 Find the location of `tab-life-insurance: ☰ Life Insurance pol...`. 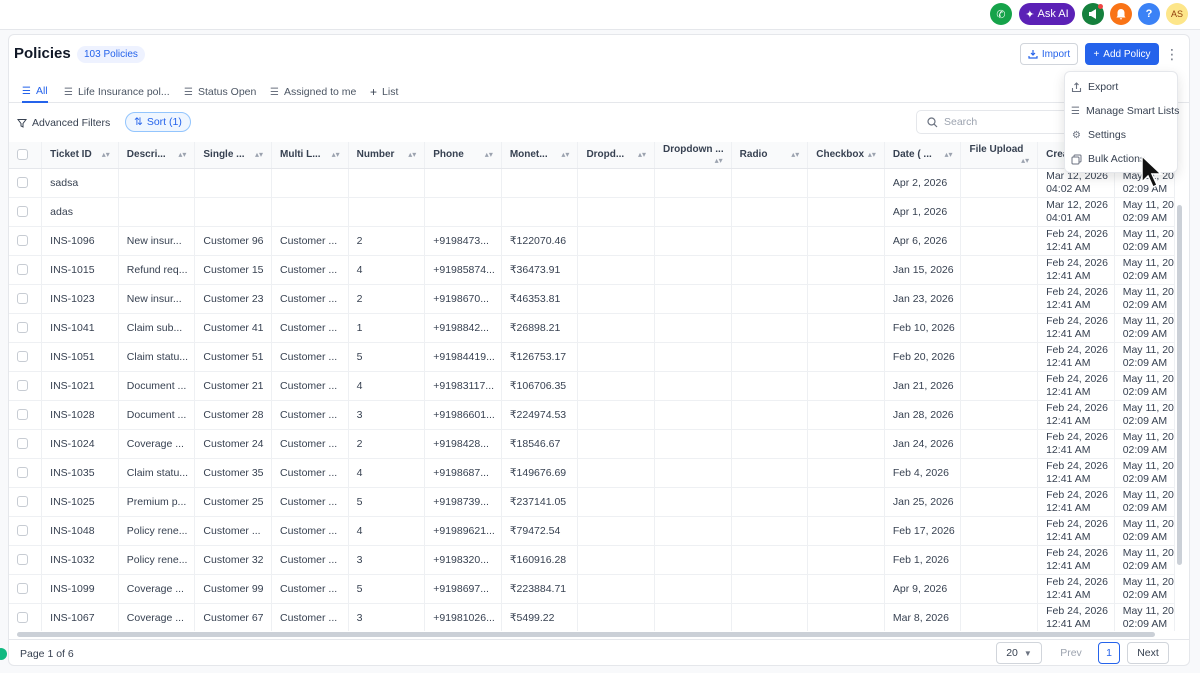

tab-life-insurance: ☰ Life Insurance pol... is located at coordinates (117, 92).